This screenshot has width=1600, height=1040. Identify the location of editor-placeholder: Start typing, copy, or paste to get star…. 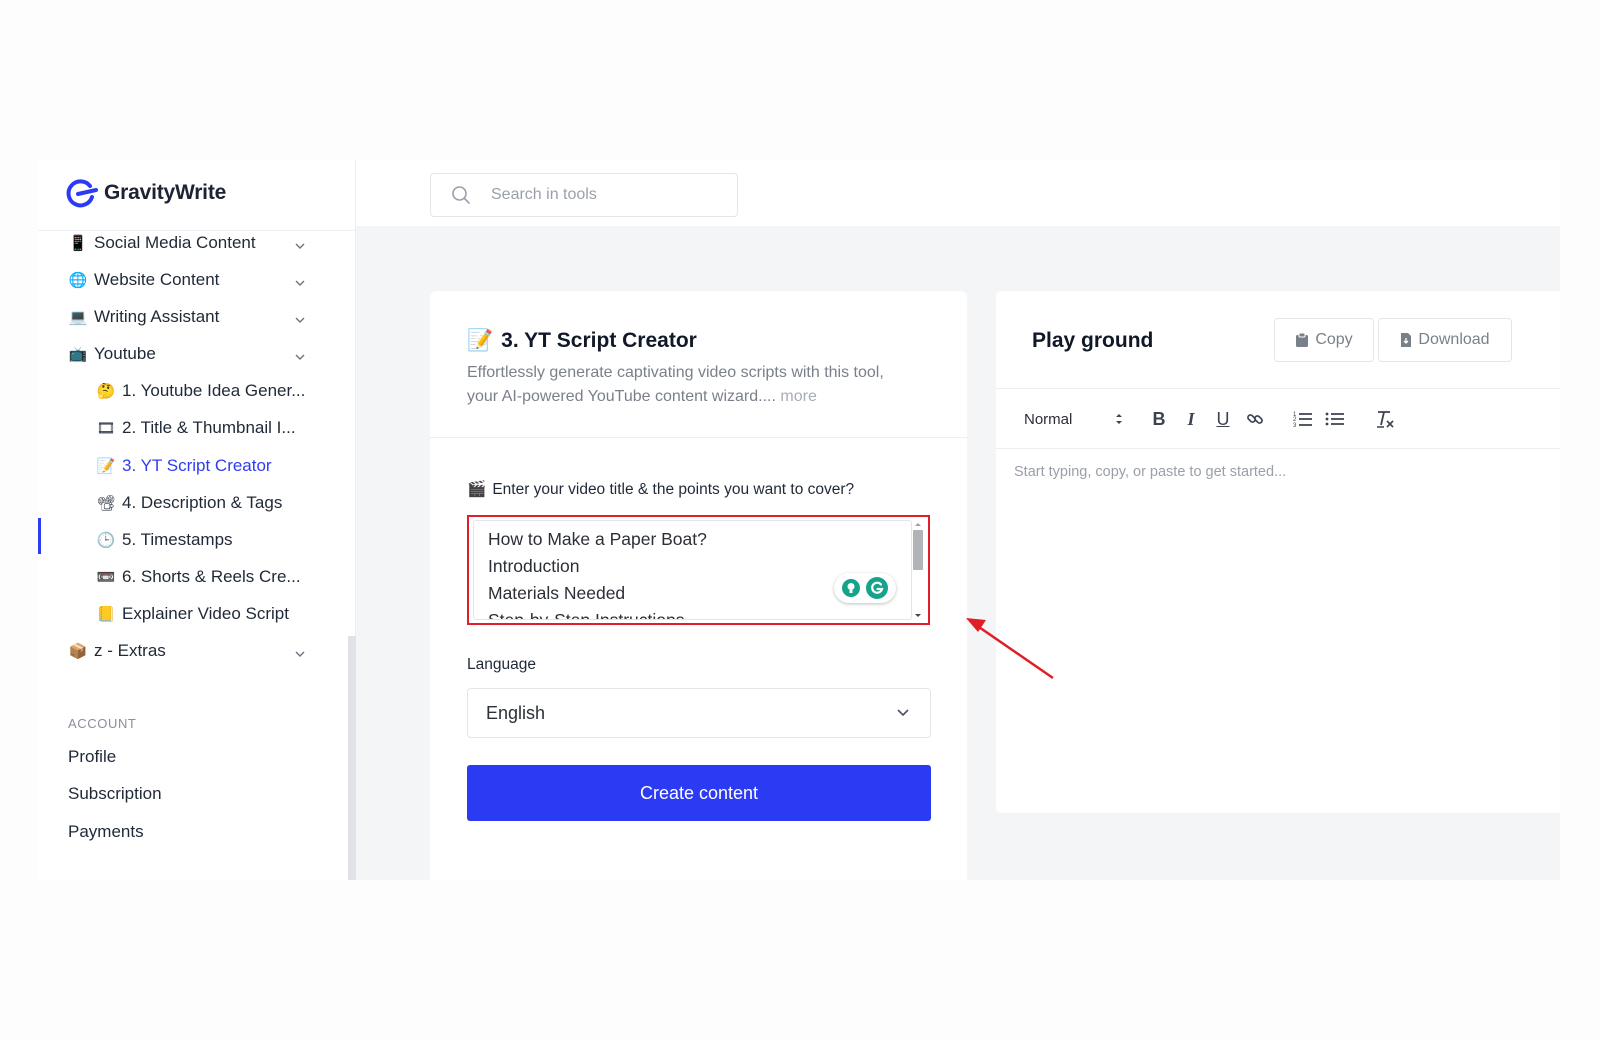
(1150, 472).